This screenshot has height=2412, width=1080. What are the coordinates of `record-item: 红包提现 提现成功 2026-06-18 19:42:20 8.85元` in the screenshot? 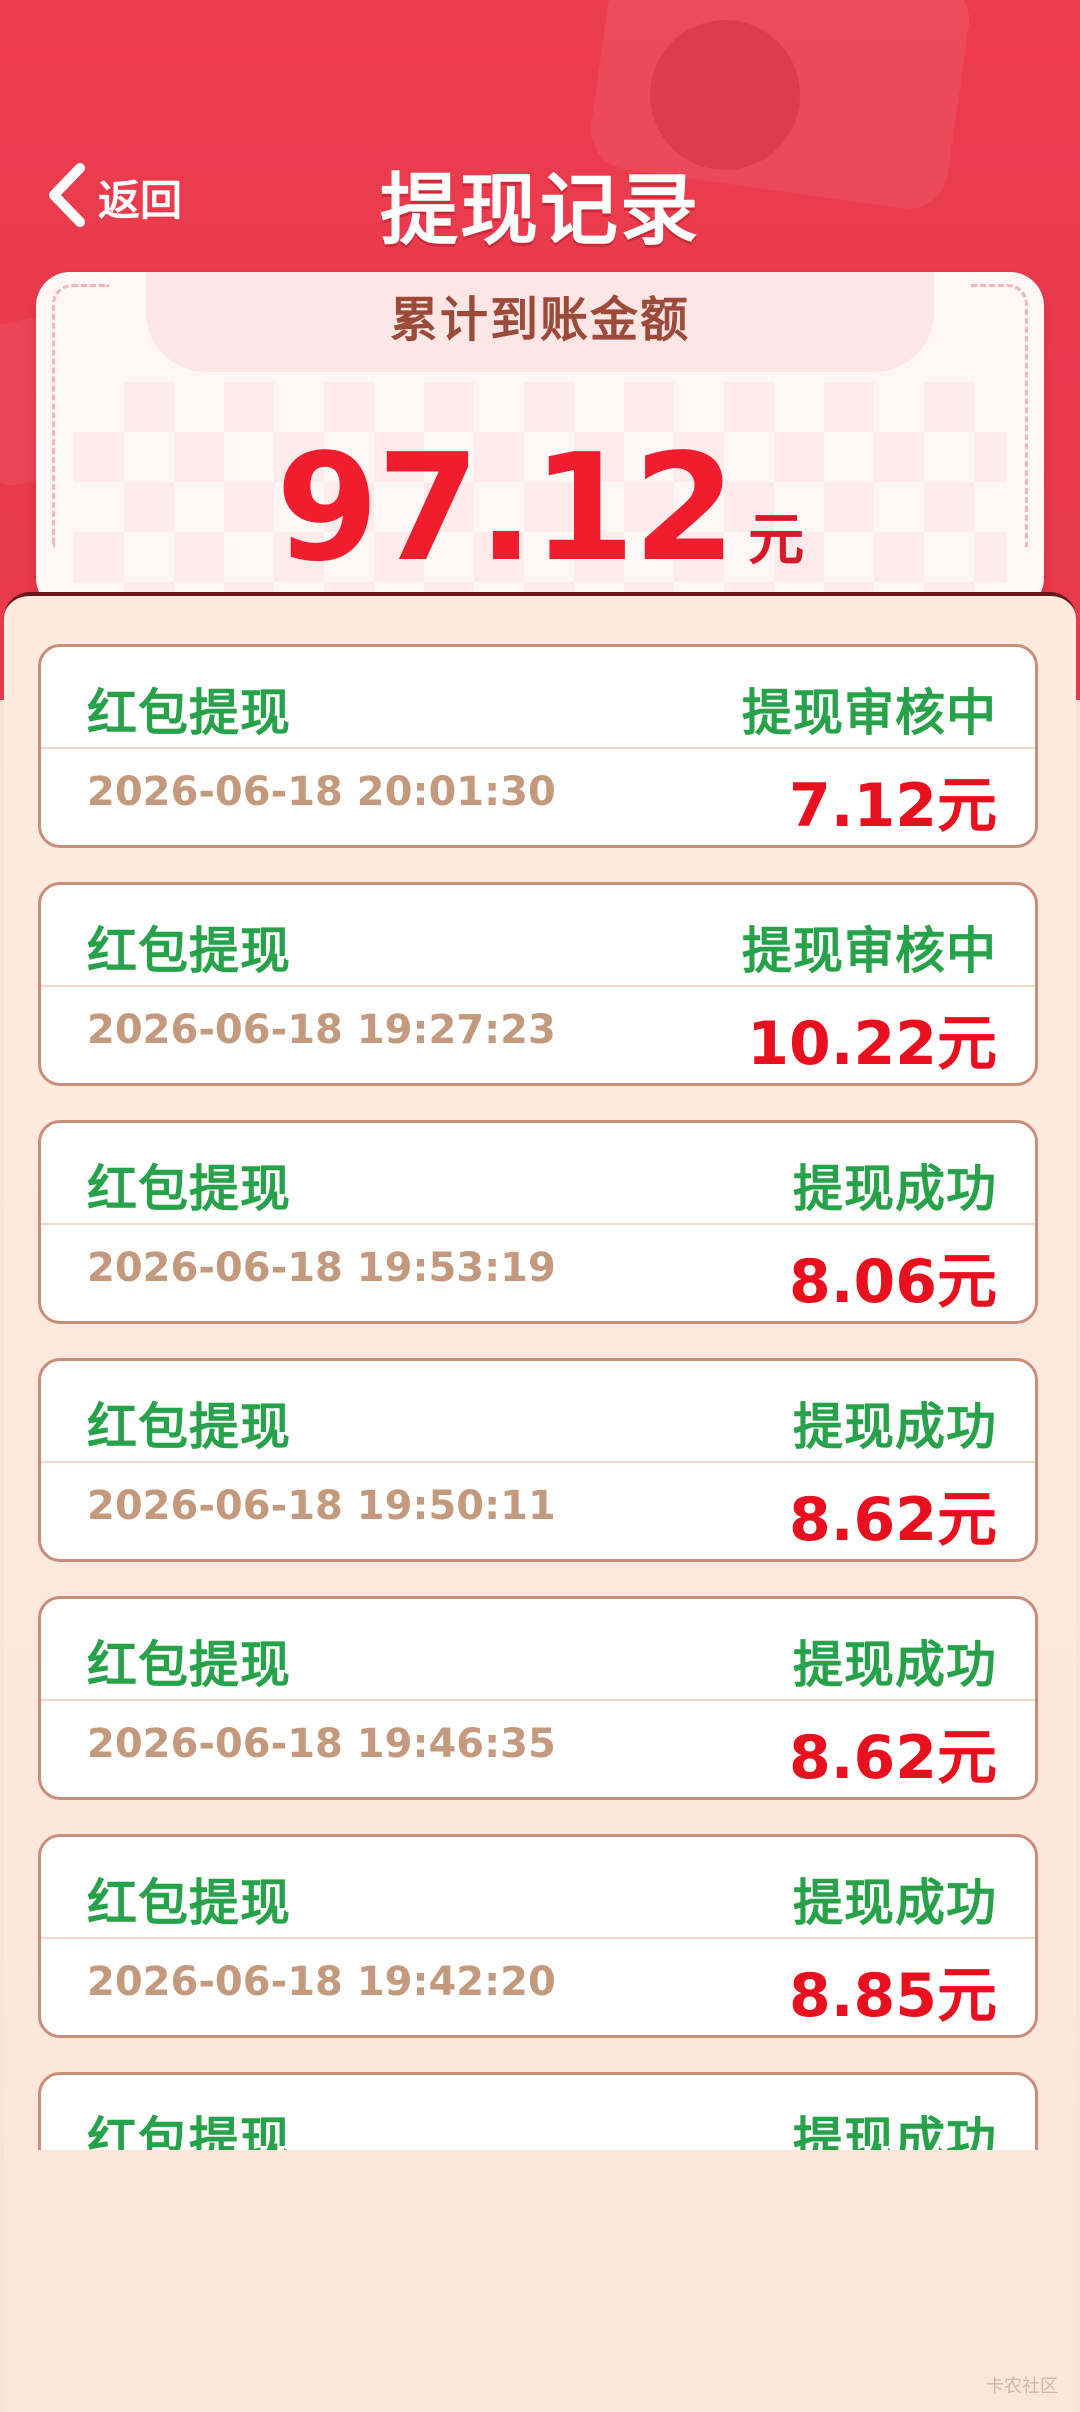 It's located at (538, 1936).